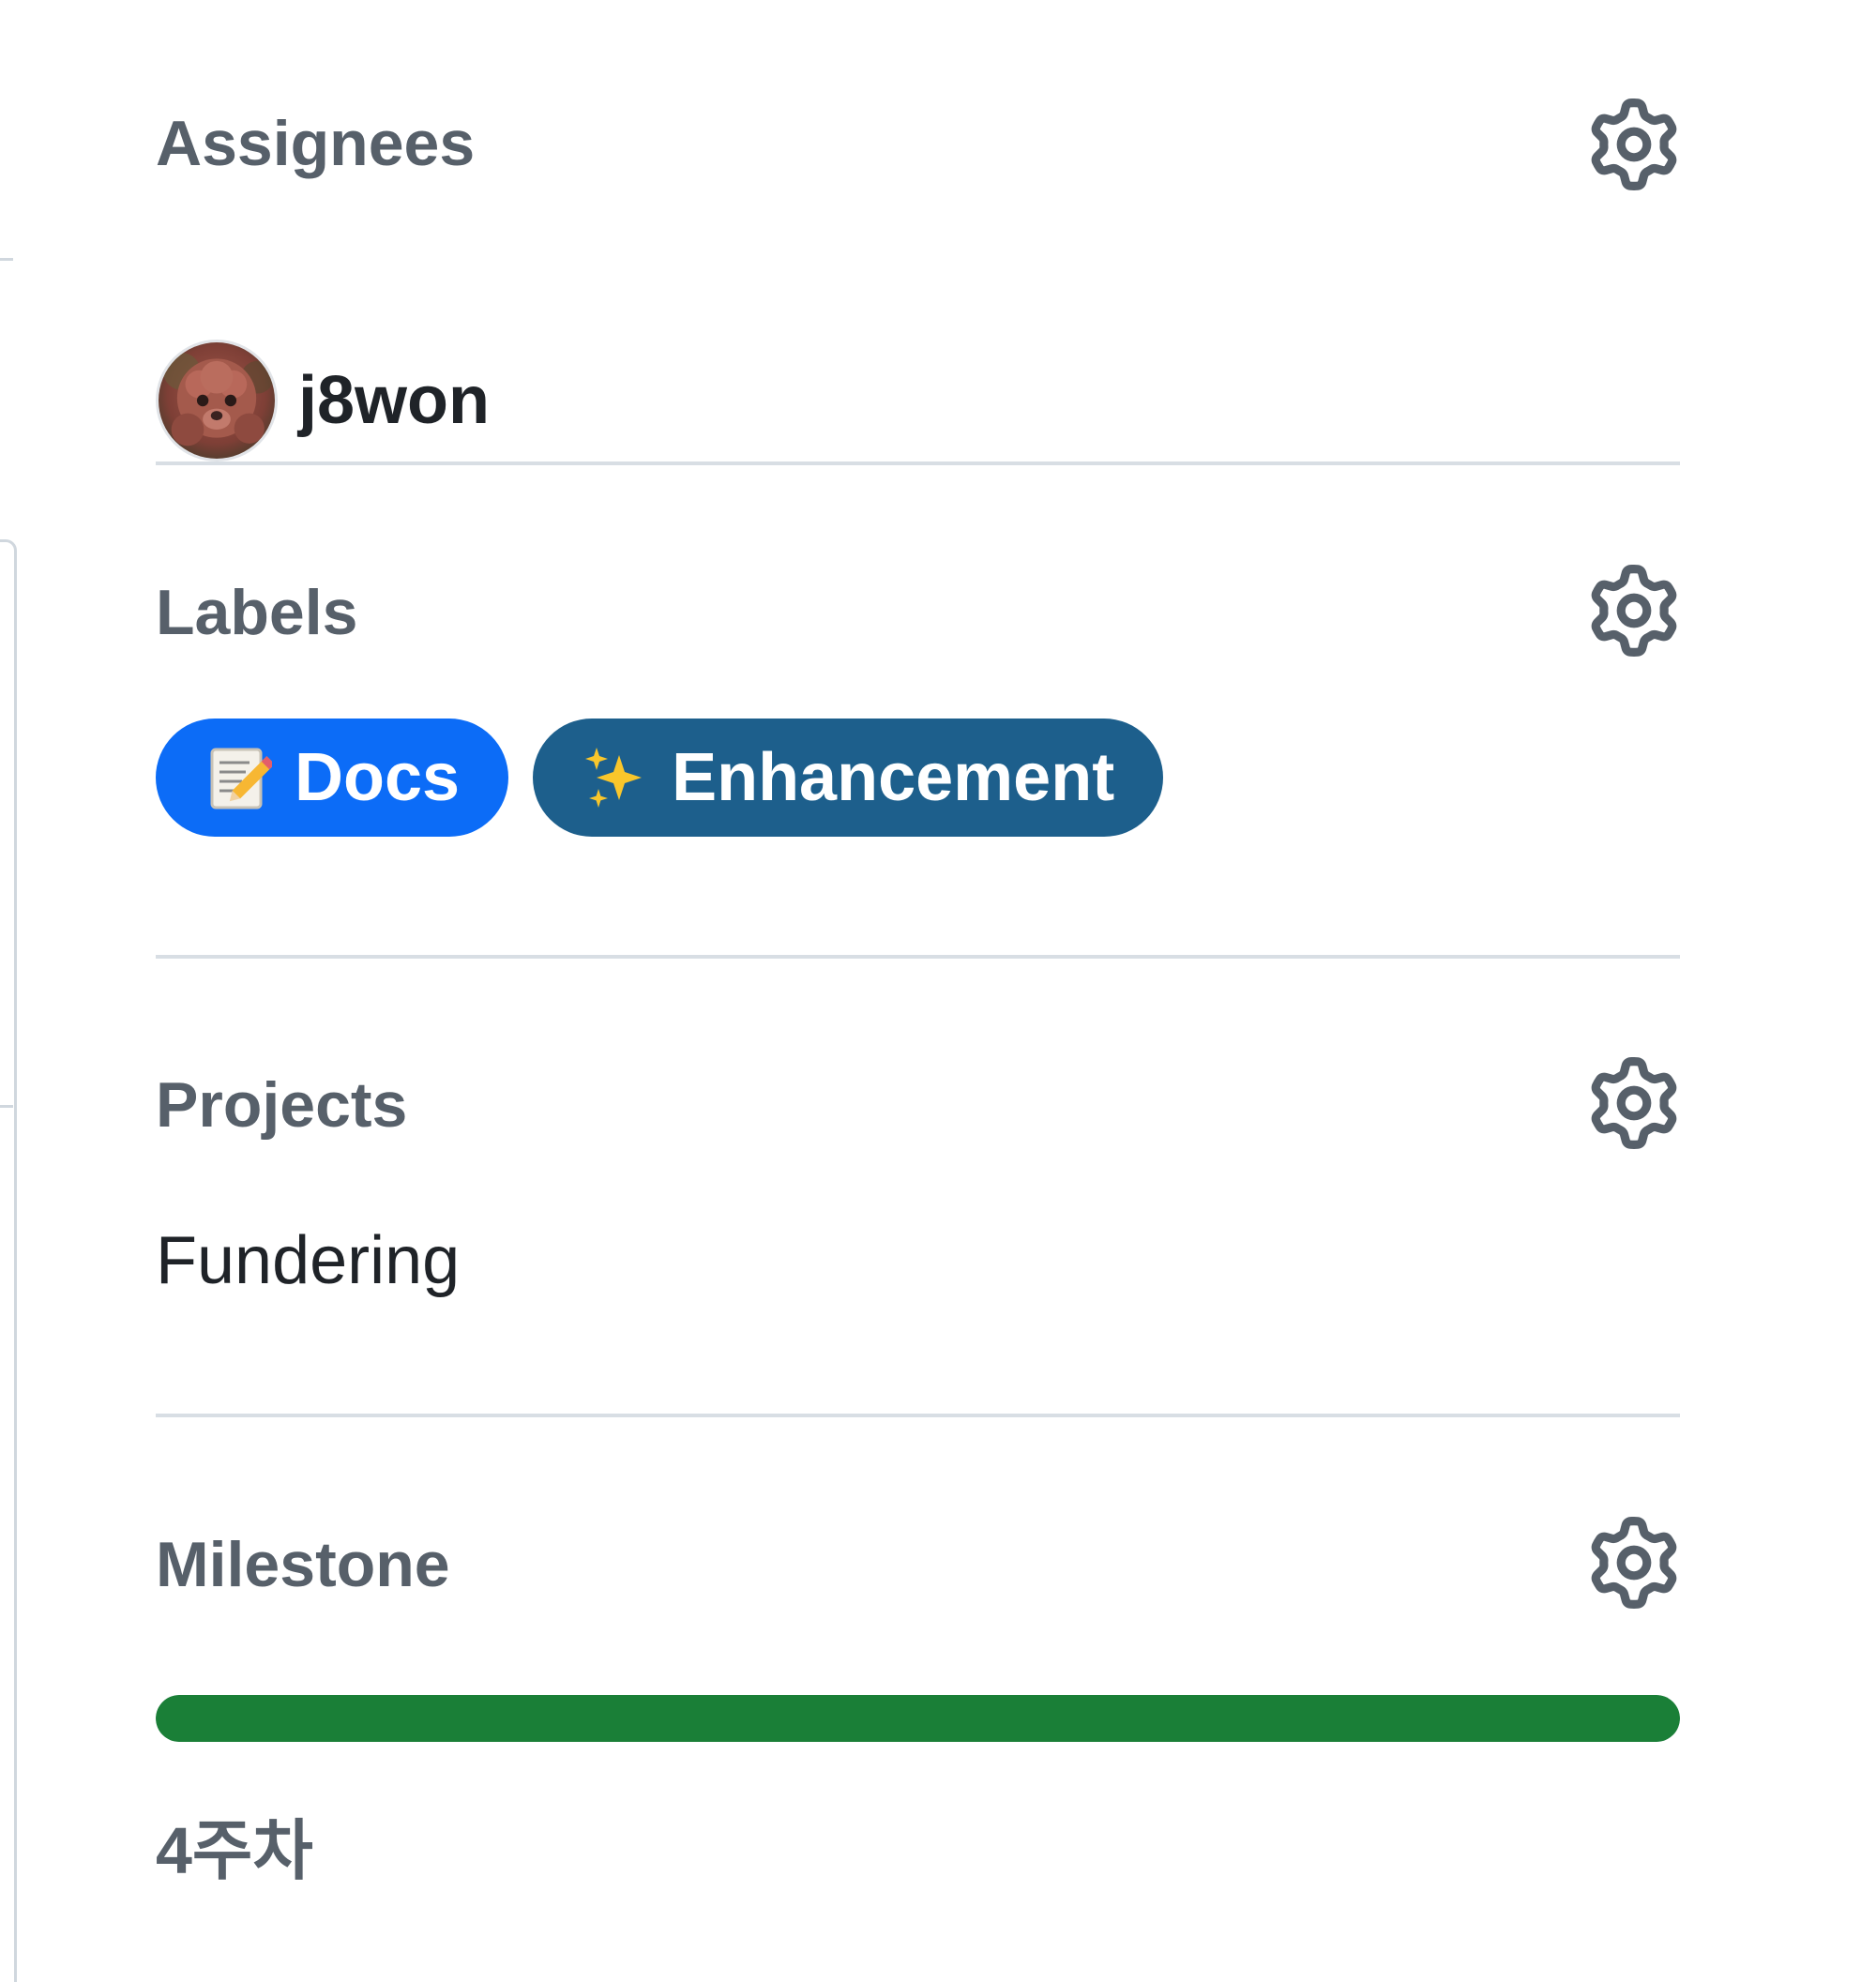  I want to click on assignees-heading: Assignees, so click(315, 143).